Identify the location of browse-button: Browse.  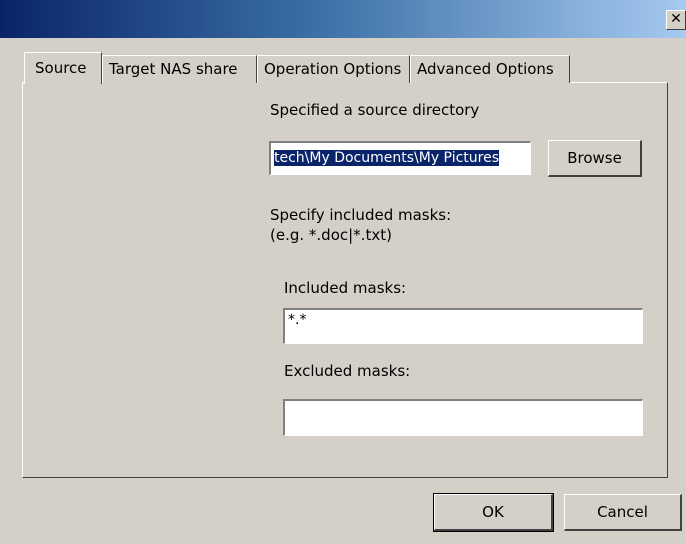
(595, 158).